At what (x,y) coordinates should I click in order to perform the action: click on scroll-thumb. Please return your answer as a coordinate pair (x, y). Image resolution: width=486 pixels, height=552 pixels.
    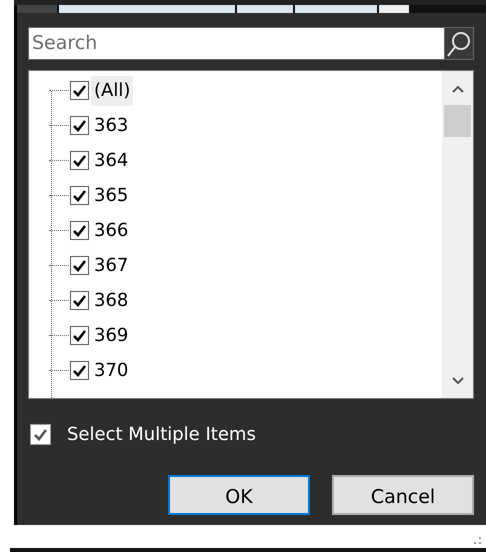
    Looking at the image, I should click on (457, 121).